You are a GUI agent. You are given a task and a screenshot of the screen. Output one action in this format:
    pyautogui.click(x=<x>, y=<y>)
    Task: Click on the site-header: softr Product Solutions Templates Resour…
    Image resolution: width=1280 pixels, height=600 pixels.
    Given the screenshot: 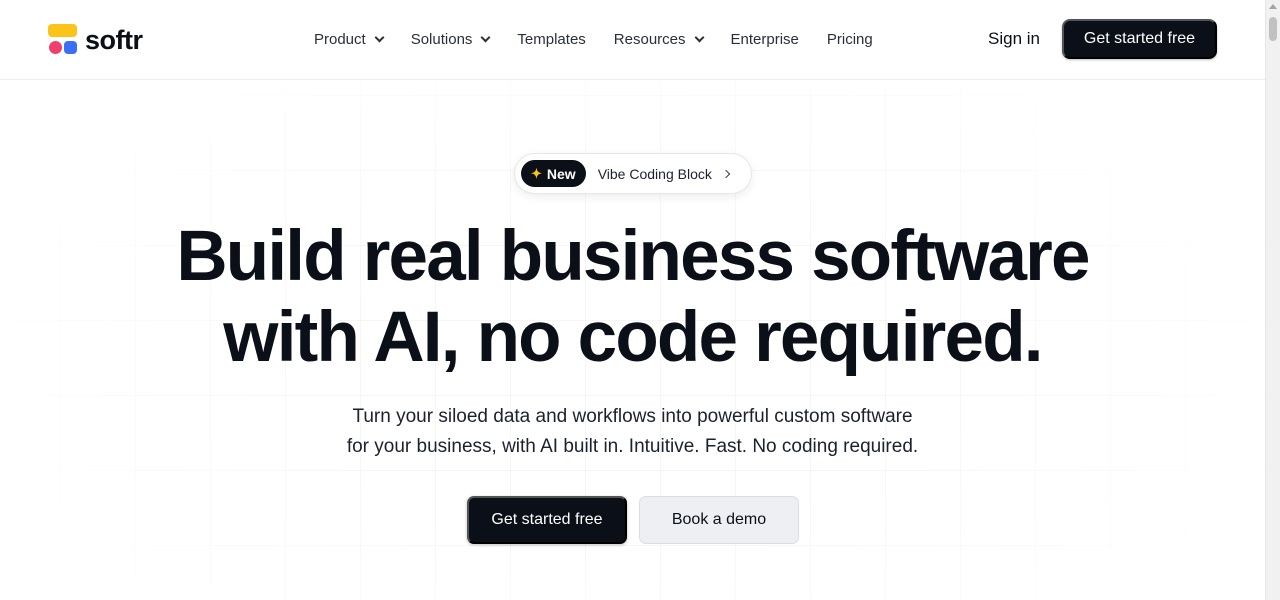 What is the action you would take?
    pyautogui.click(x=632, y=40)
    